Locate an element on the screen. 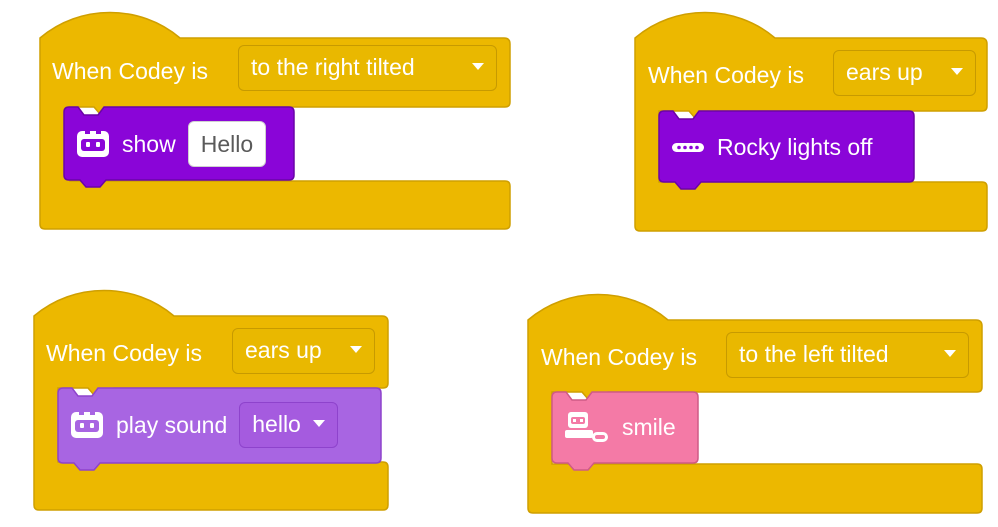 This screenshot has width=998, height=527. rocky-lights-off-block: Rocky lights off is located at coordinates (787, 153).